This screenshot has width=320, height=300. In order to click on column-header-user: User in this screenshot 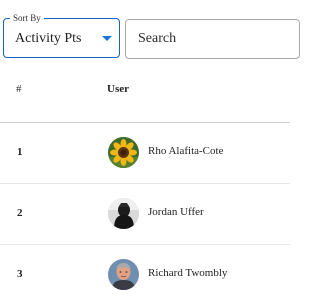, I will do `click(118, 89)`.